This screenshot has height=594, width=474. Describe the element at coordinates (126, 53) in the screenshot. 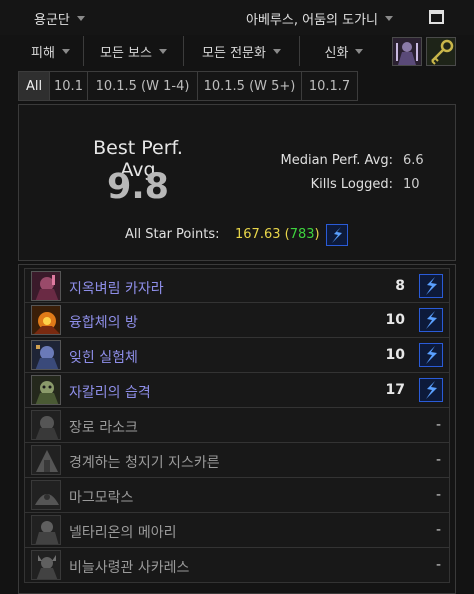

I see `boss-filter-label: 모든 보스` at that location.